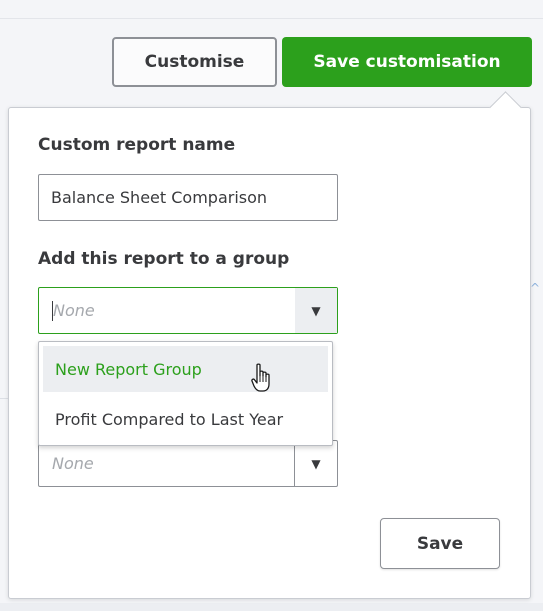 The width and height of the screenshot is (543, 611). What do you see at coordinates (271, 607) in the screenshot?
I see `background-footer` at bounding box center [271, 607].